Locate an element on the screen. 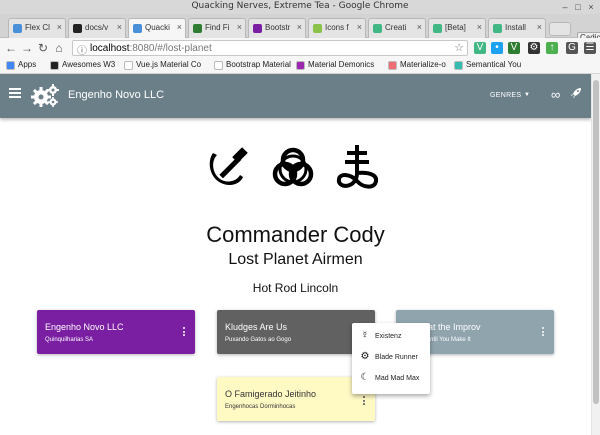  moon-icon: ☾ is located at coordinates (365, 377).